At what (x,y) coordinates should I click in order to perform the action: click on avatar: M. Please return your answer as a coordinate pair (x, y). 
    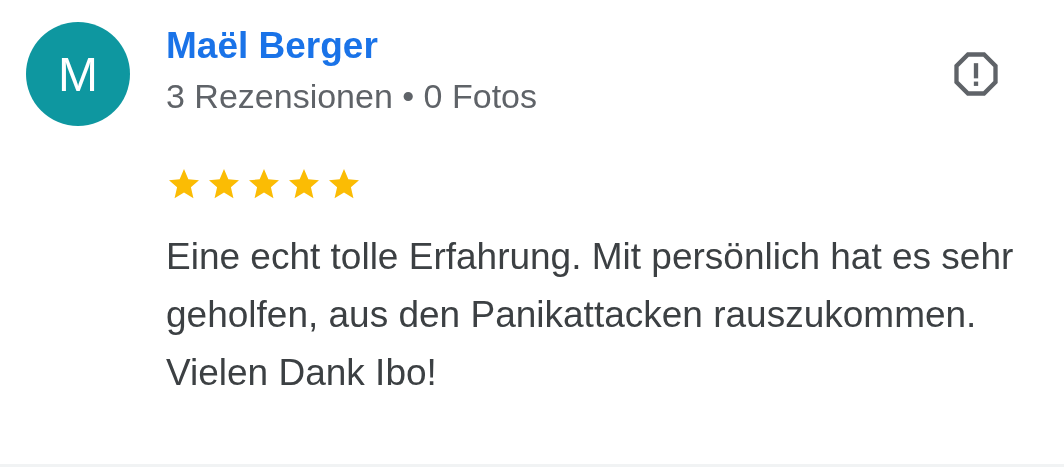
    Looking at the image, I should click on (78, 74).